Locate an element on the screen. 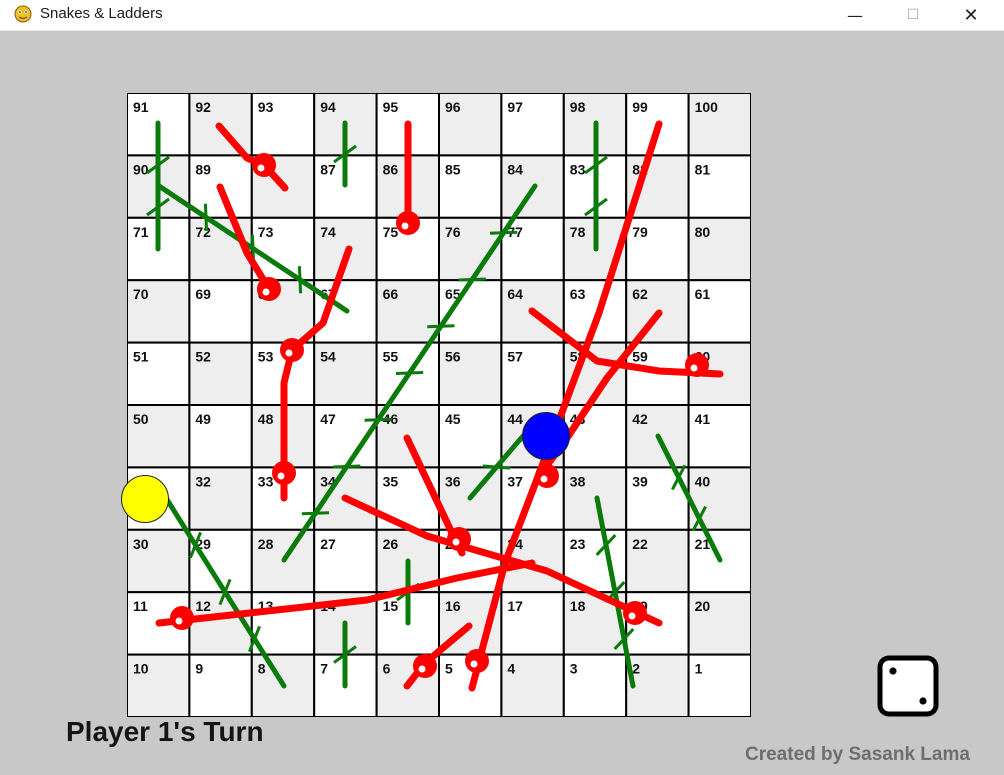  cell-number: 71 is located at coordinates (141, 232).